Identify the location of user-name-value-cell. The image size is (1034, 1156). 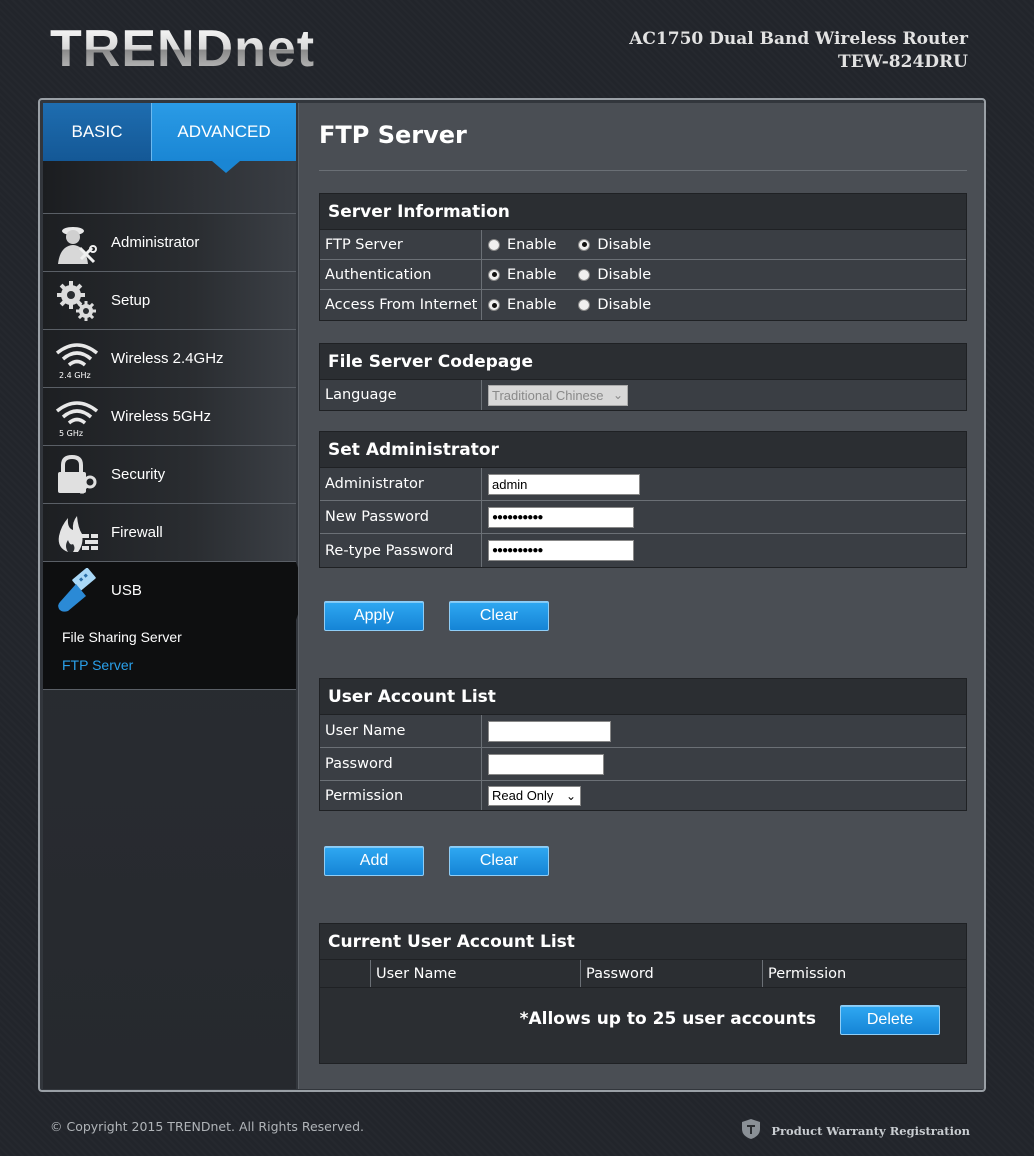
(724, 731).